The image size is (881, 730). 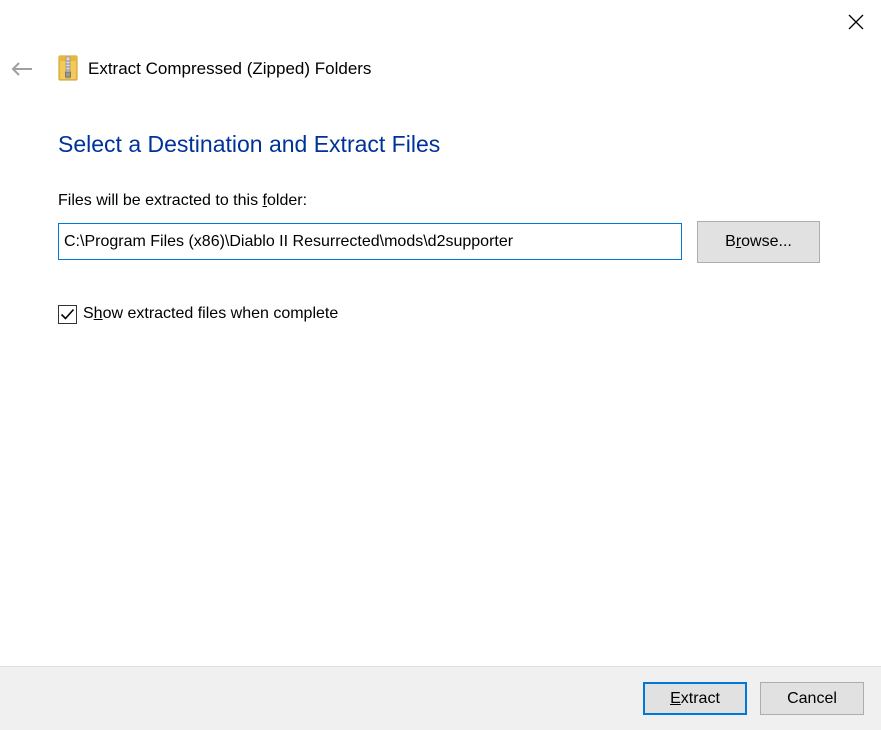 I want to click on close-icon, so click(x=856, y=22).